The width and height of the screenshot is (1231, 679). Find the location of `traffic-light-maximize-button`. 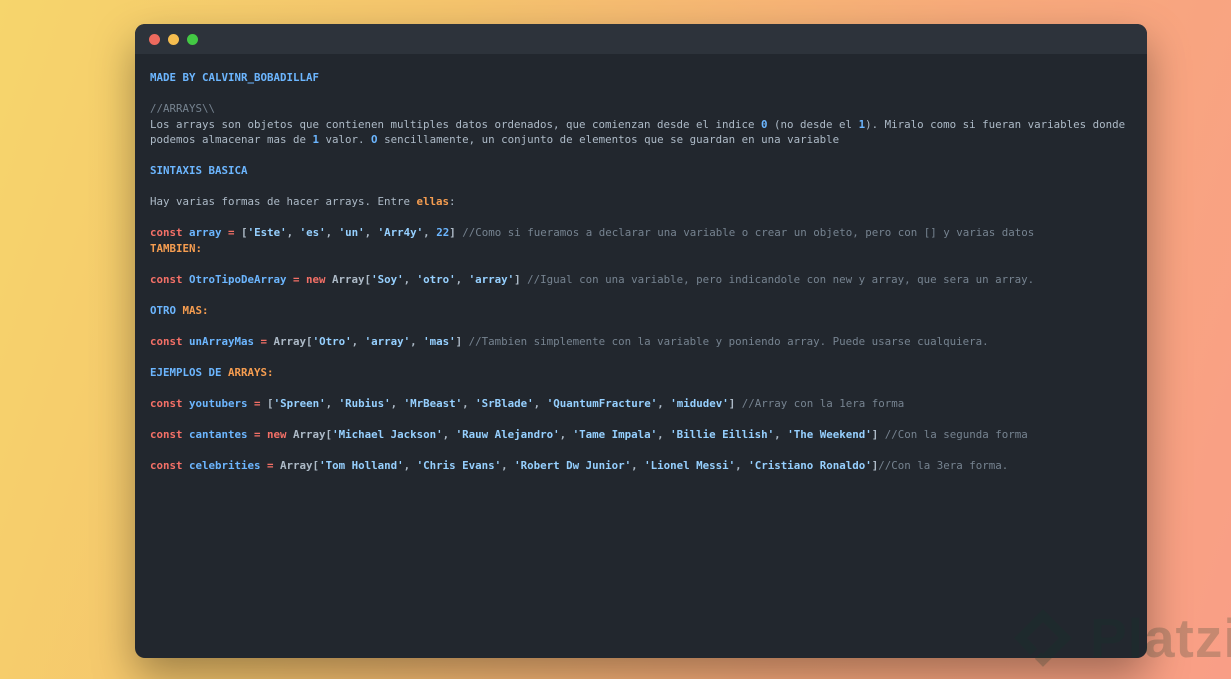

traffic-light-maximize-button is located at coordinates (192, 39).